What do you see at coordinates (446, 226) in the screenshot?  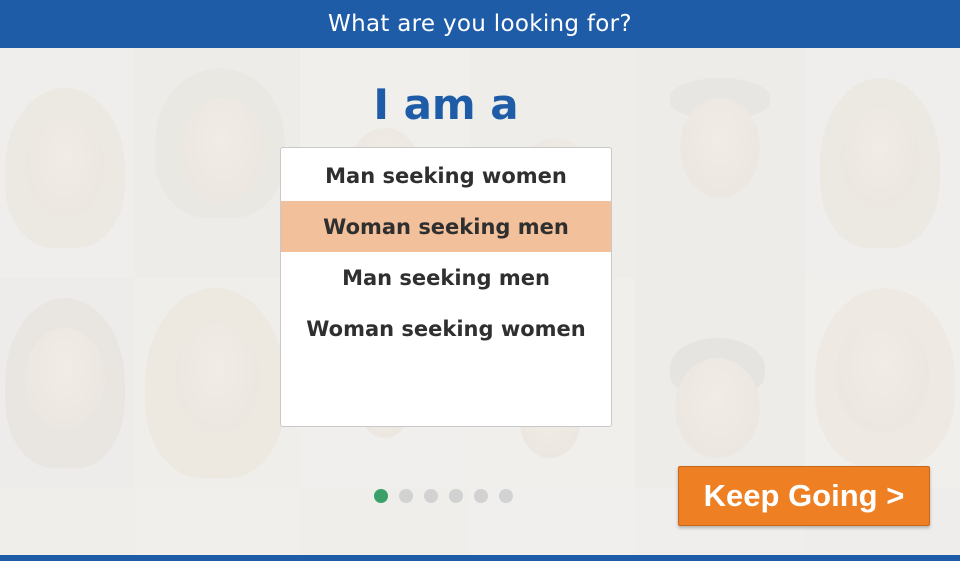 I see `option-woman-seeking-men: Woman seeking men` at bounding box center [446, 226].